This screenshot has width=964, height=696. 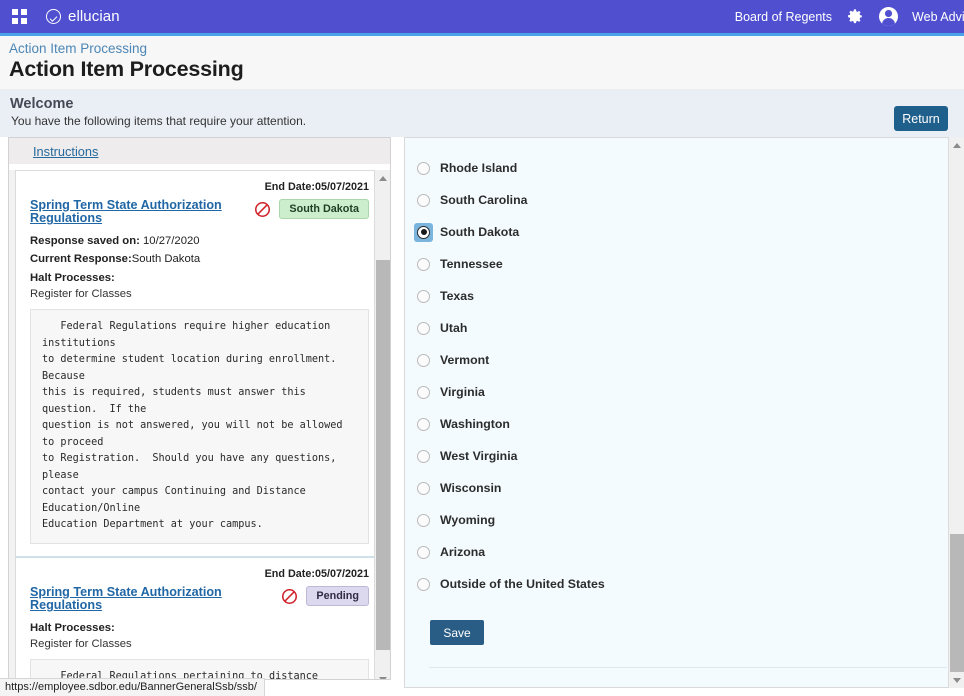 I want to click on radio-option-rhode-island: Rhode Island, so click(x=690, y=168).